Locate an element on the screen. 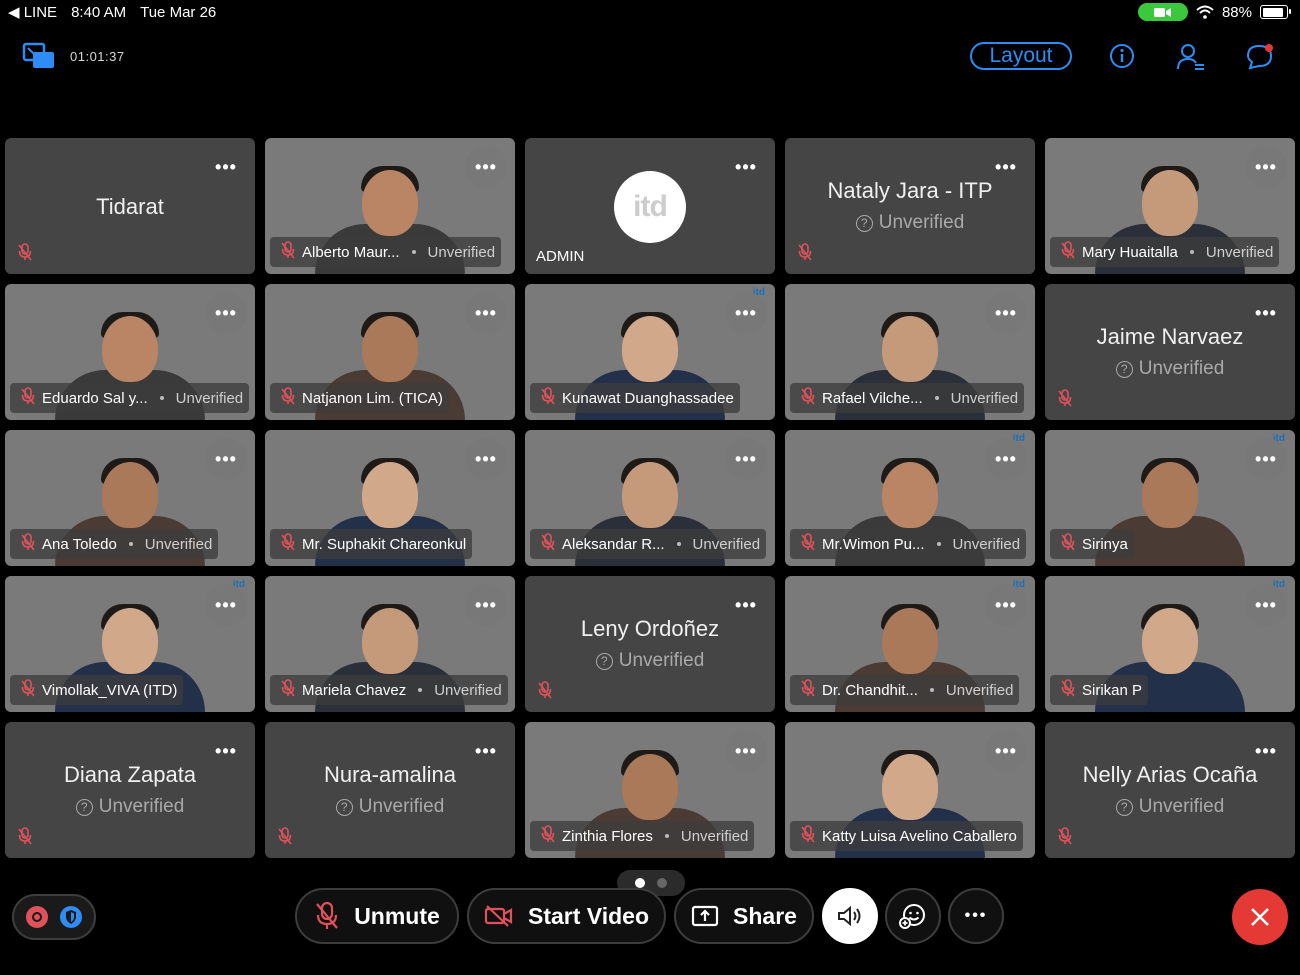  participant-name: Tidarat is located at coordinates (130, 206).